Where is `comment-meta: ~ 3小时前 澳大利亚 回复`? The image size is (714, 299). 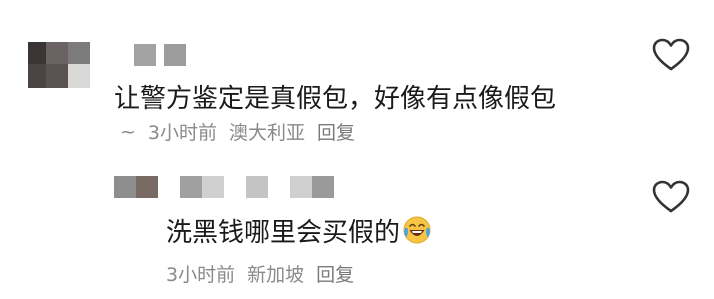 comment-meta: ~ 3小时前 澳大利亚 回复 is located at coordinates (237, 131).